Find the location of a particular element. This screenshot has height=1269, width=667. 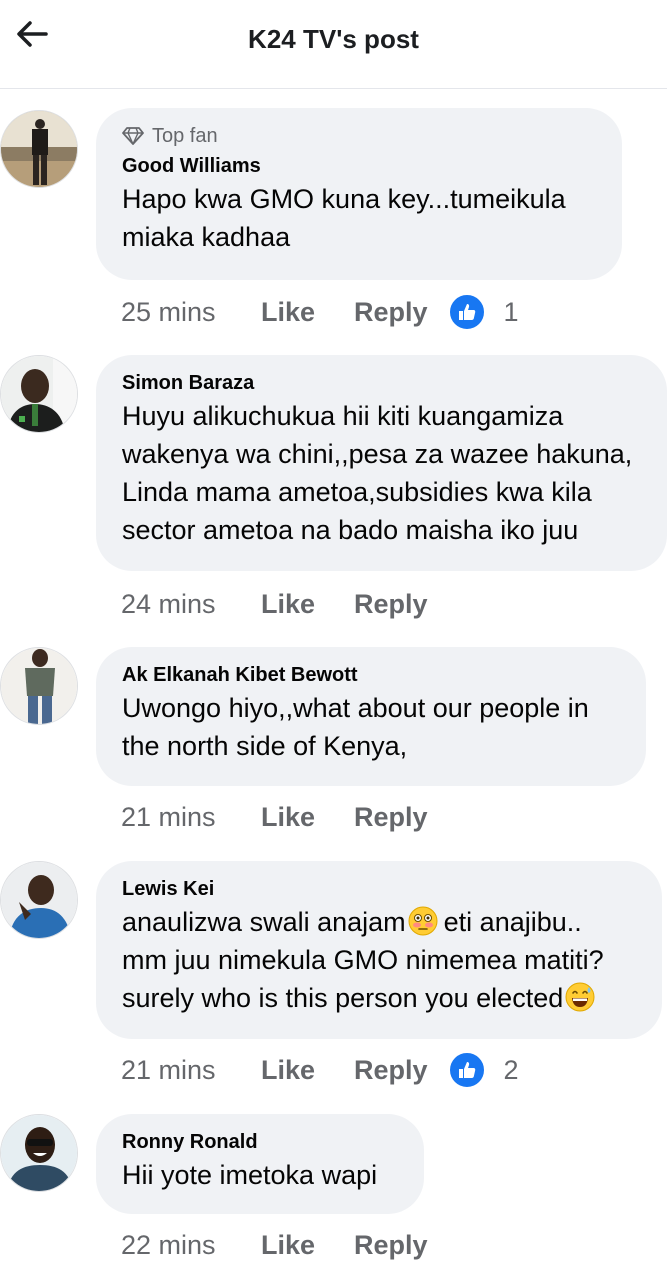

comment-bubble: Ronny Ronald Hii yote imetoka wapi is located at coordinates (260, 1164).